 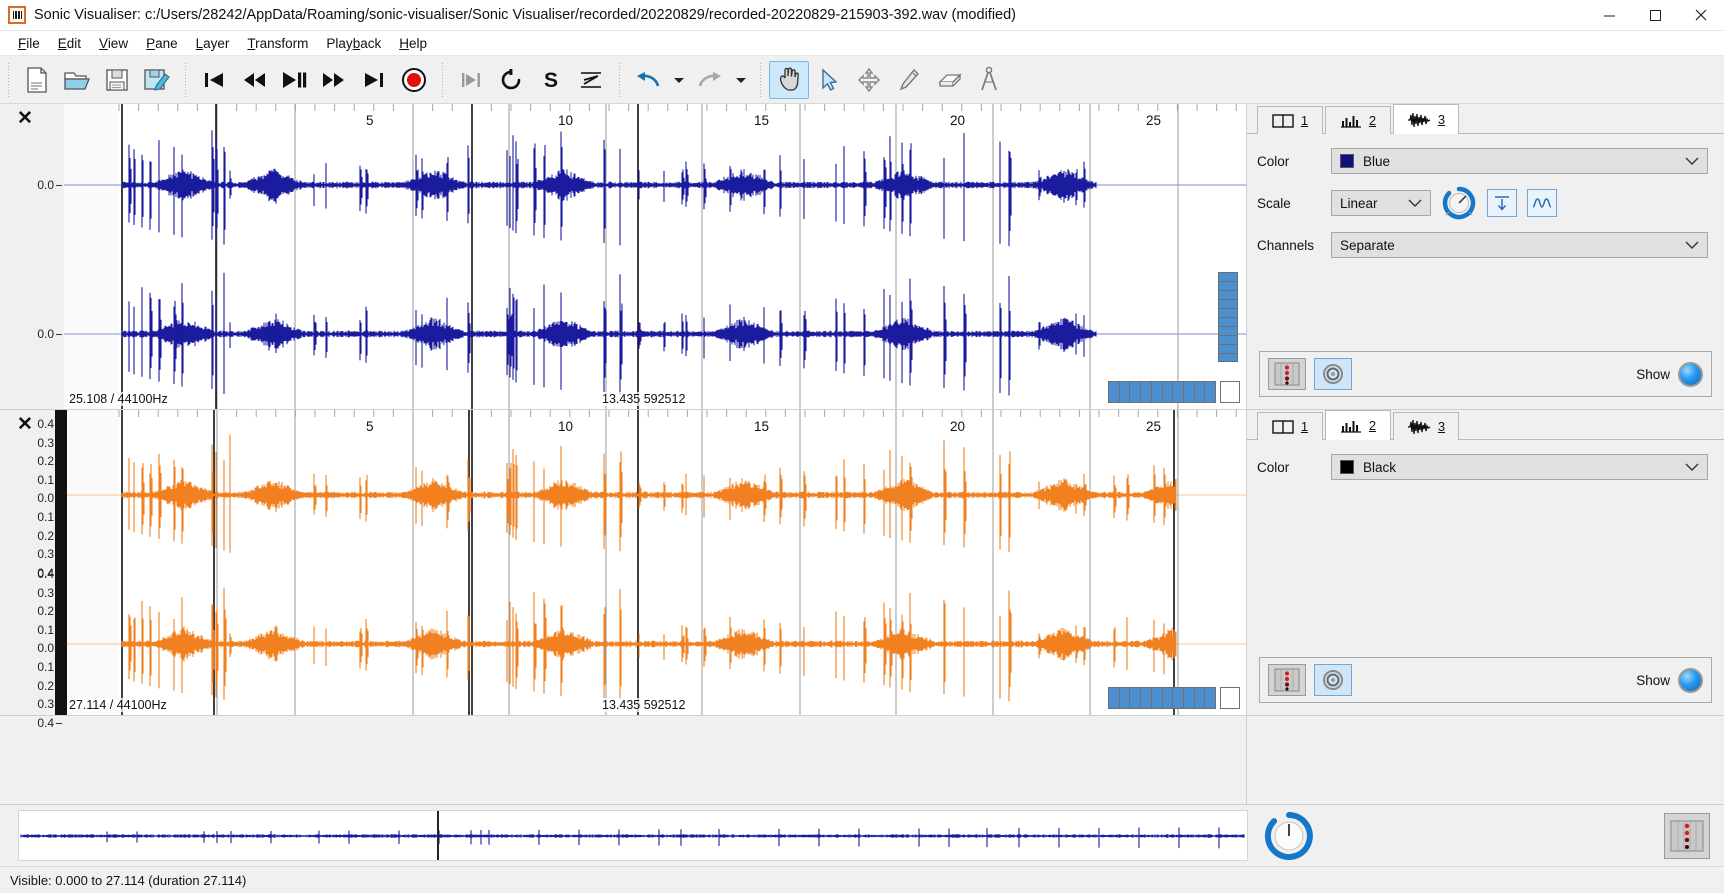 What do you see at coordinates (413, 43) in the screenshot?
I see `menu-help: Help` at bounding box center [413, 43].